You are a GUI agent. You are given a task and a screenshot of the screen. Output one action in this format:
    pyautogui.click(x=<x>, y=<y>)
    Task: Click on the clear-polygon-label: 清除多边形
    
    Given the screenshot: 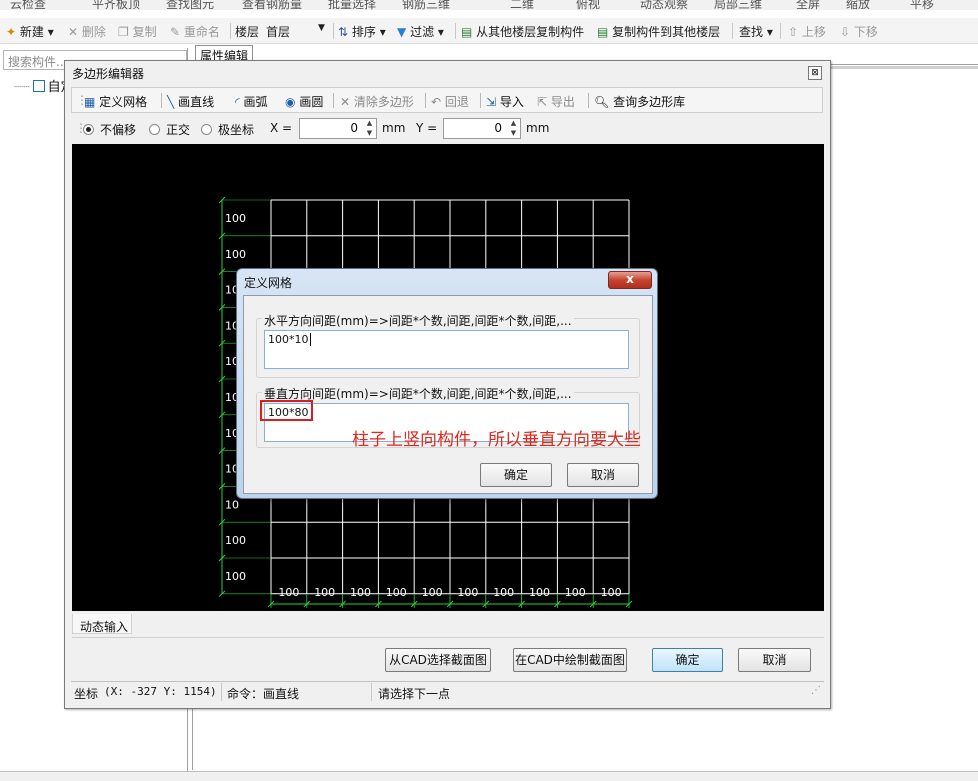 What is the action you would take?
    pyautogui.click(x=383, y=102)
    